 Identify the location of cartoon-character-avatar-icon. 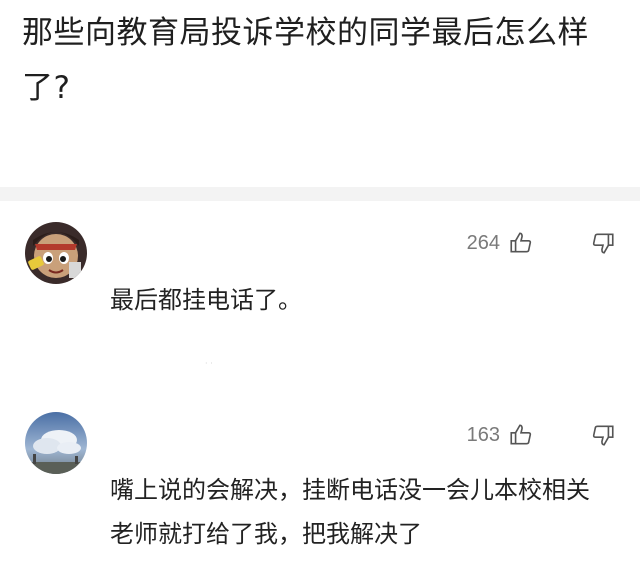
(56, 253).